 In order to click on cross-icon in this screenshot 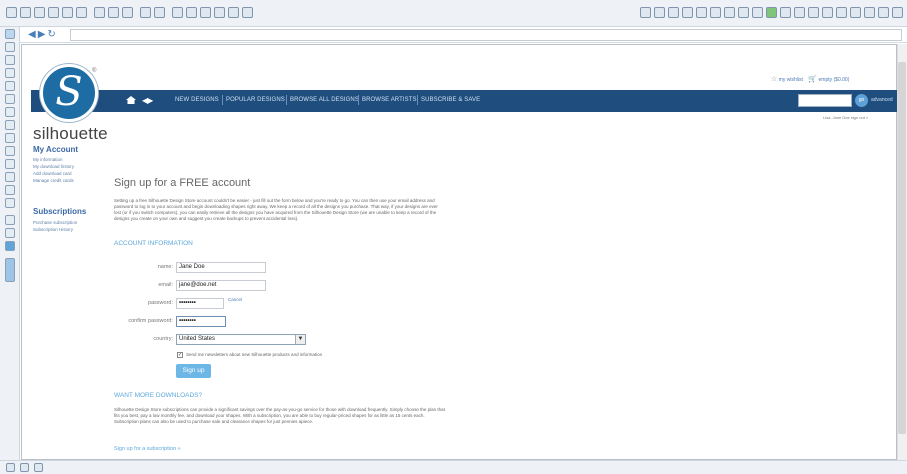, I will do `click(743, 12)`.